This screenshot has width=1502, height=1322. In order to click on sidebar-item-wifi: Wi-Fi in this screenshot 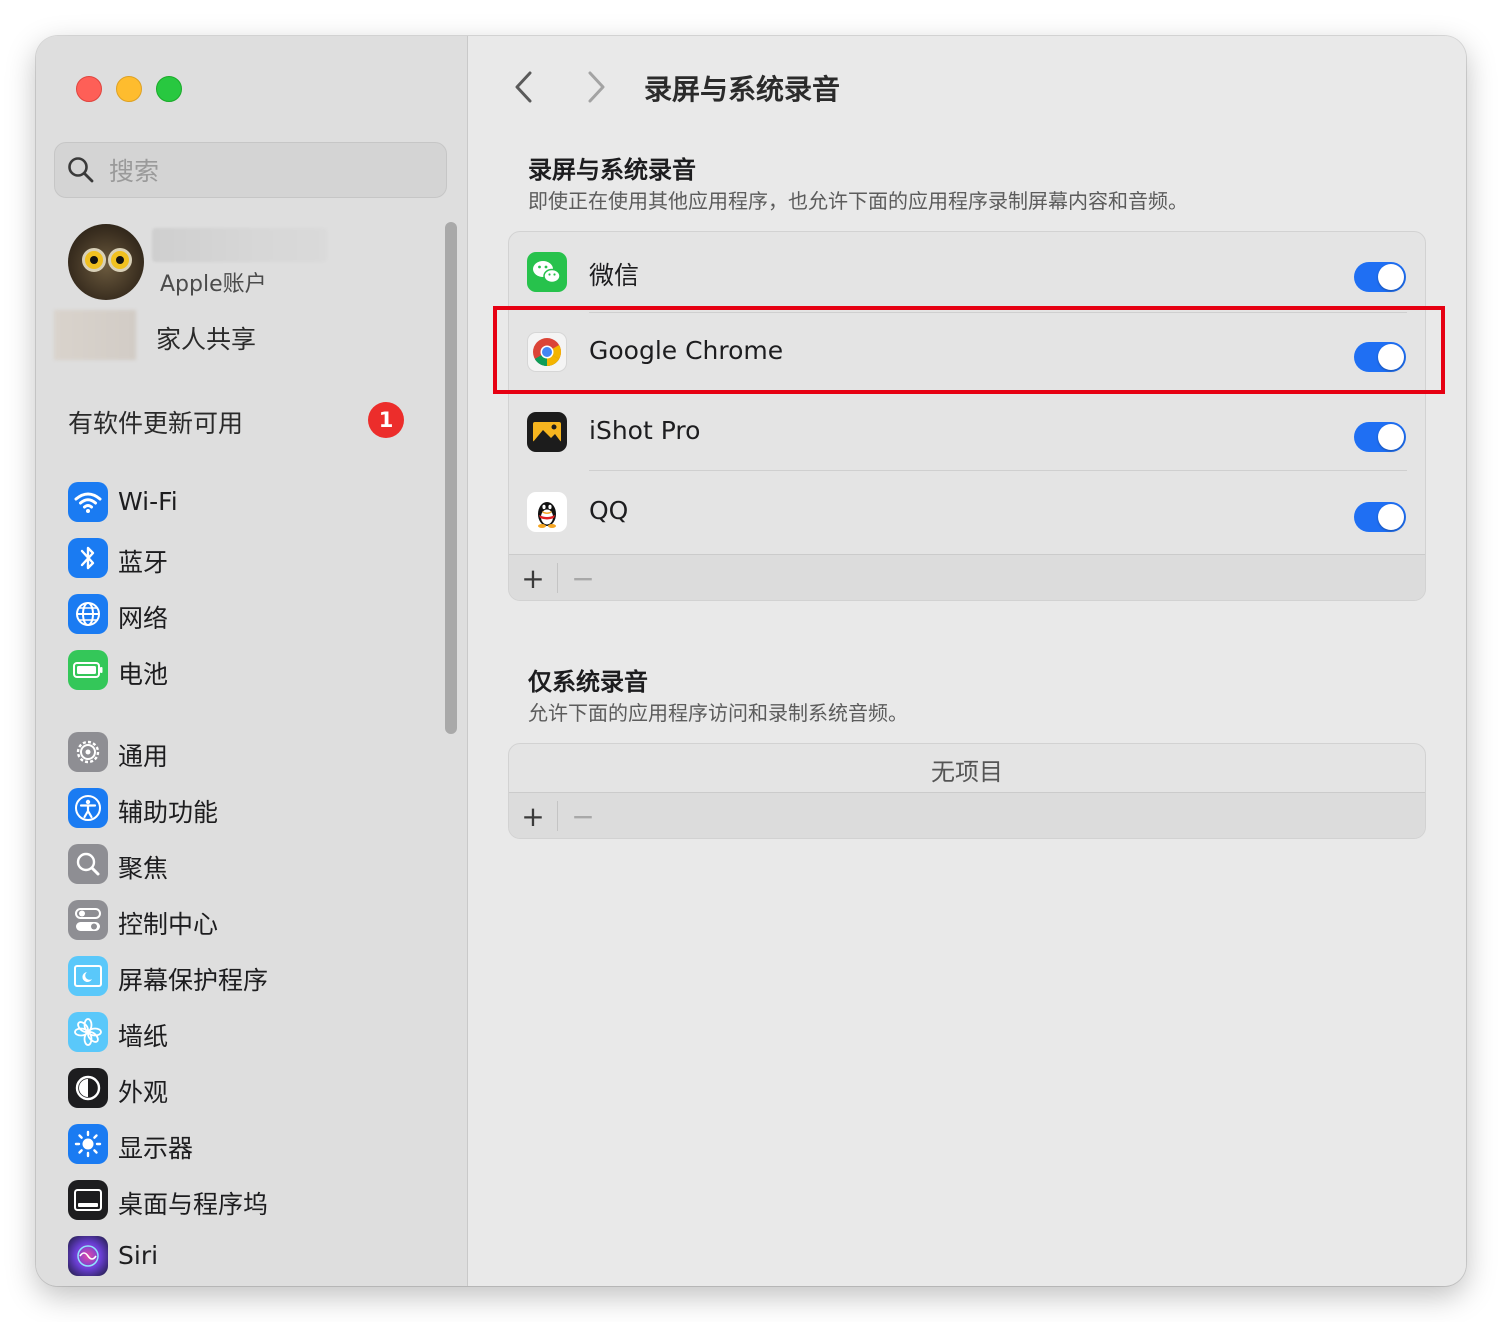, I will do `click(248, 504)`.